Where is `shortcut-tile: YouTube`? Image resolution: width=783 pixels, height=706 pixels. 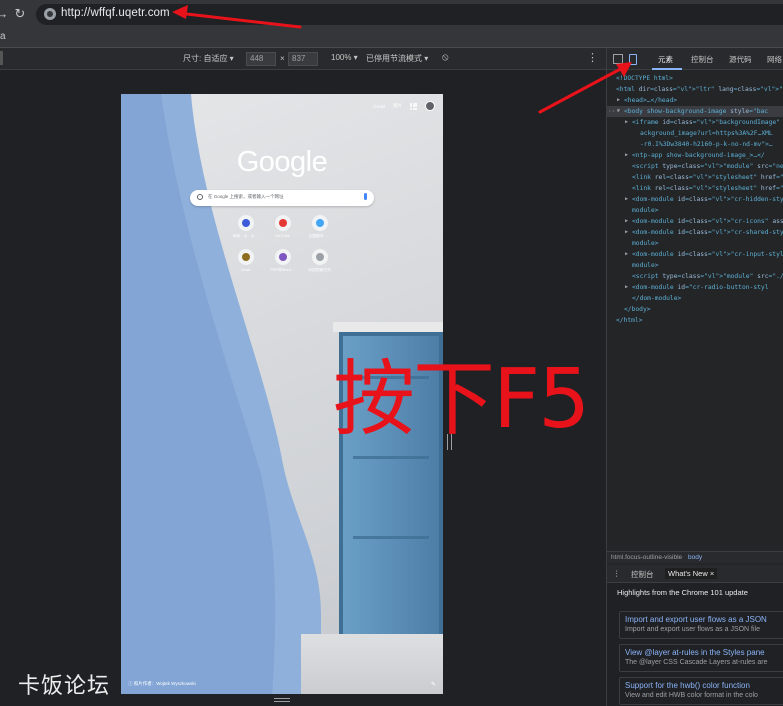 shortcut-tile: YouTube is located at coordinates (282, 227).